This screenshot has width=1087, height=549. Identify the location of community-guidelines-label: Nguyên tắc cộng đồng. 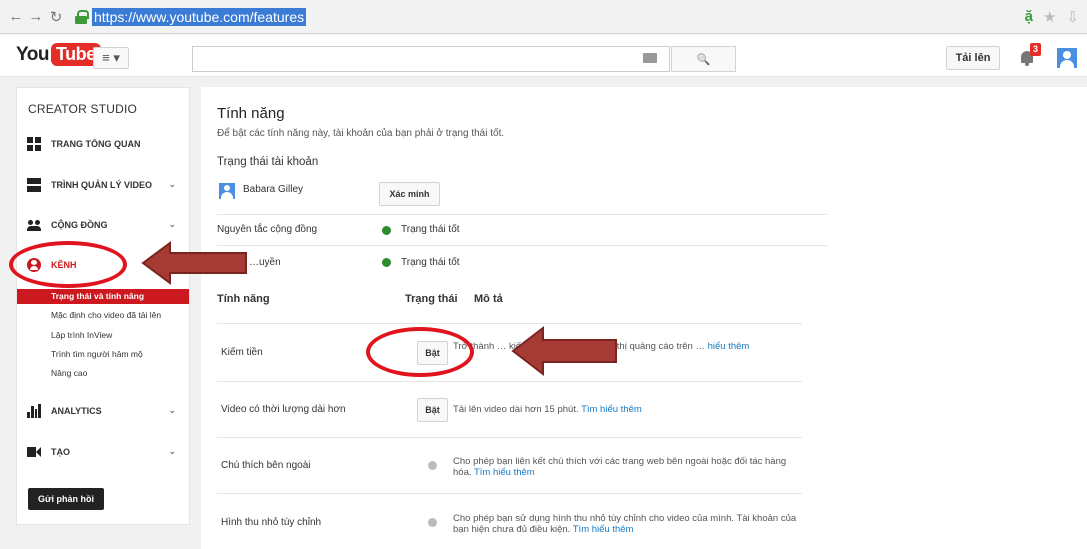
(267, 229).